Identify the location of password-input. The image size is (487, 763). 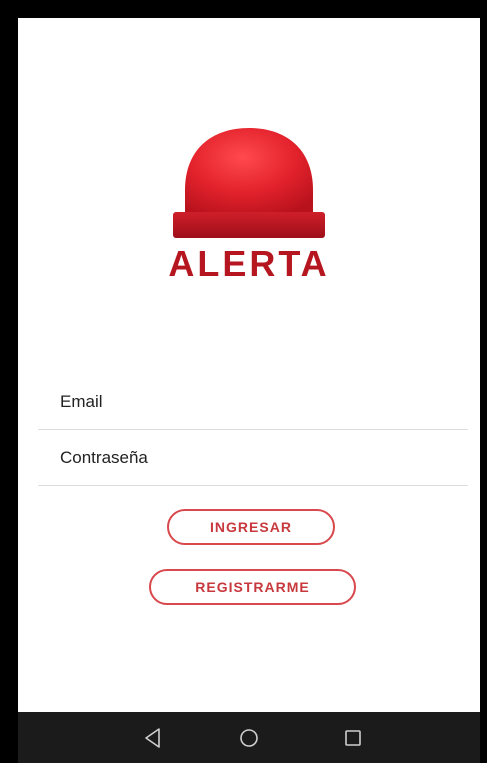
(253, 457).